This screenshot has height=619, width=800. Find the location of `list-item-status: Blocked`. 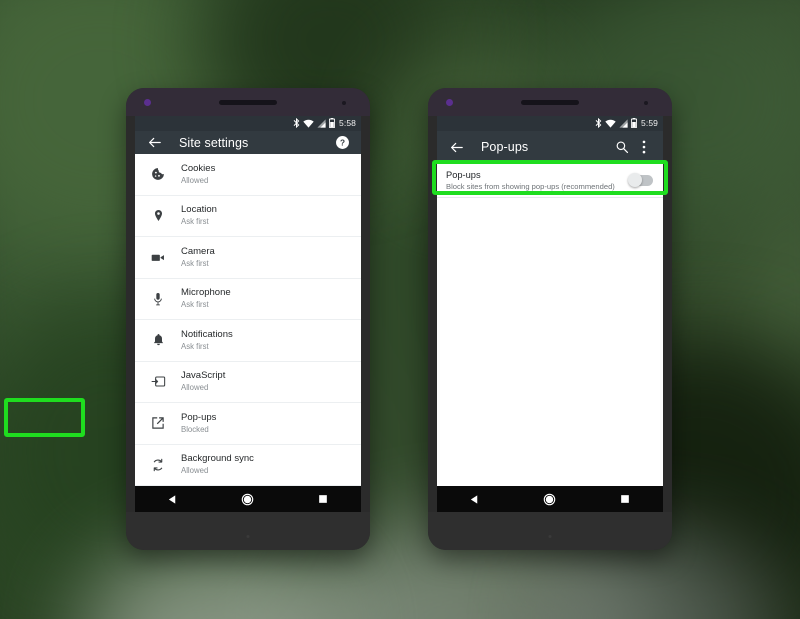

list-item-status: Blocked is located at coordinates (195, 429).